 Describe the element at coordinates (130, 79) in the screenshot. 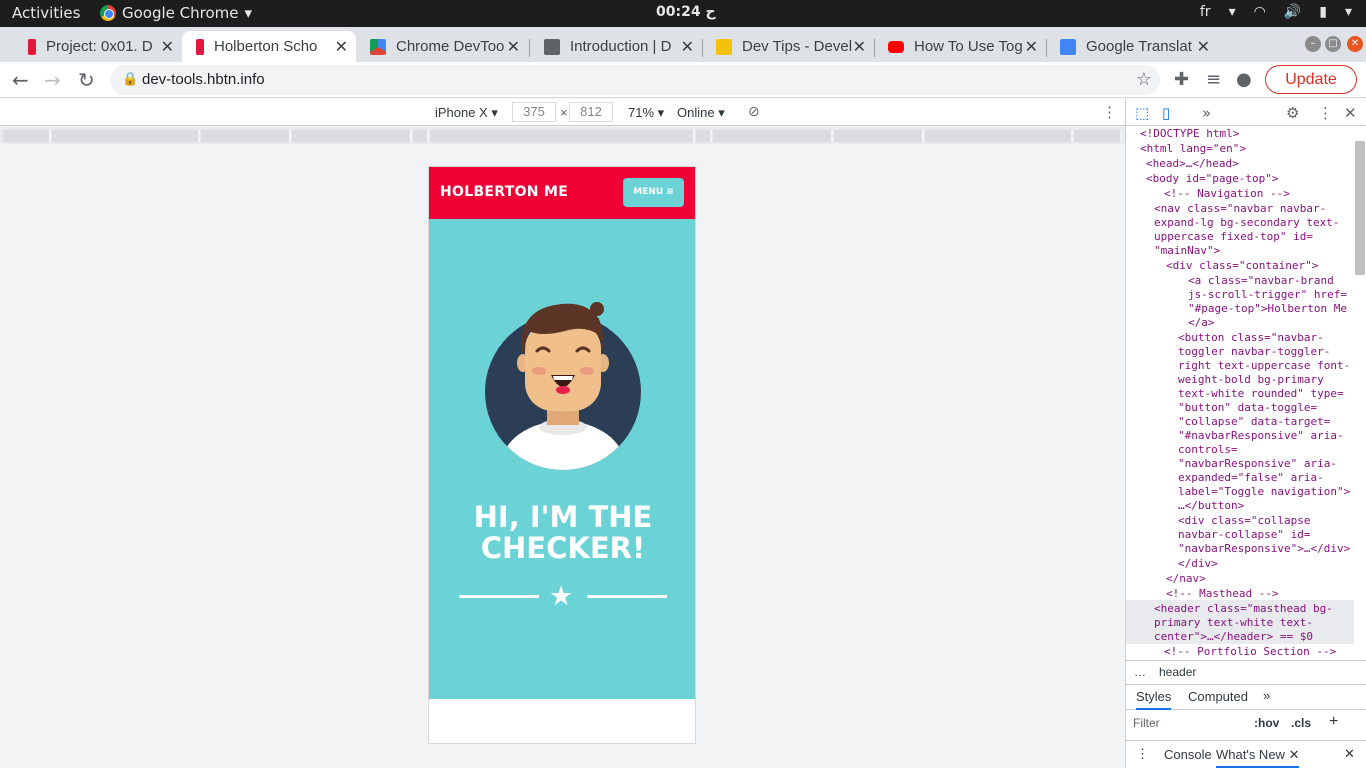

I see `lock-icon: 🔒` at that location.